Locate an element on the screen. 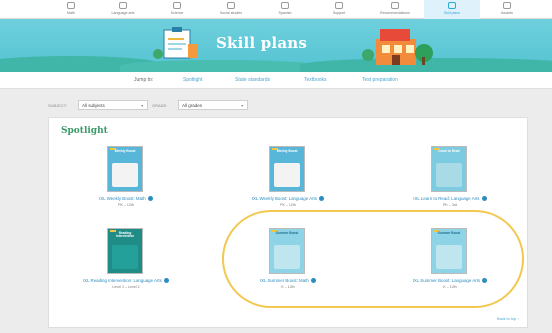 The image size is (552, 333). math-icon is located at coordinates (71, 5).